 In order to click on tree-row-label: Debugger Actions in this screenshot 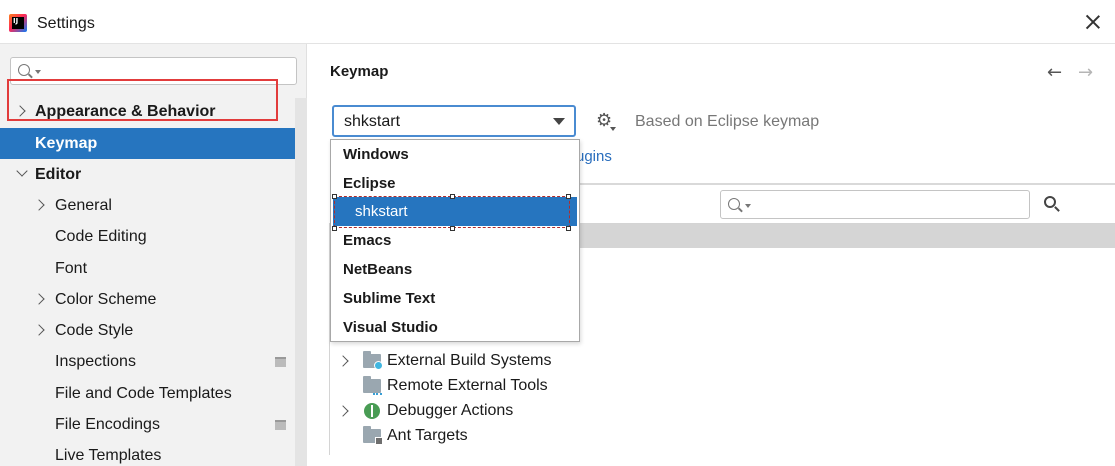, I will do `click(450, 410)`.